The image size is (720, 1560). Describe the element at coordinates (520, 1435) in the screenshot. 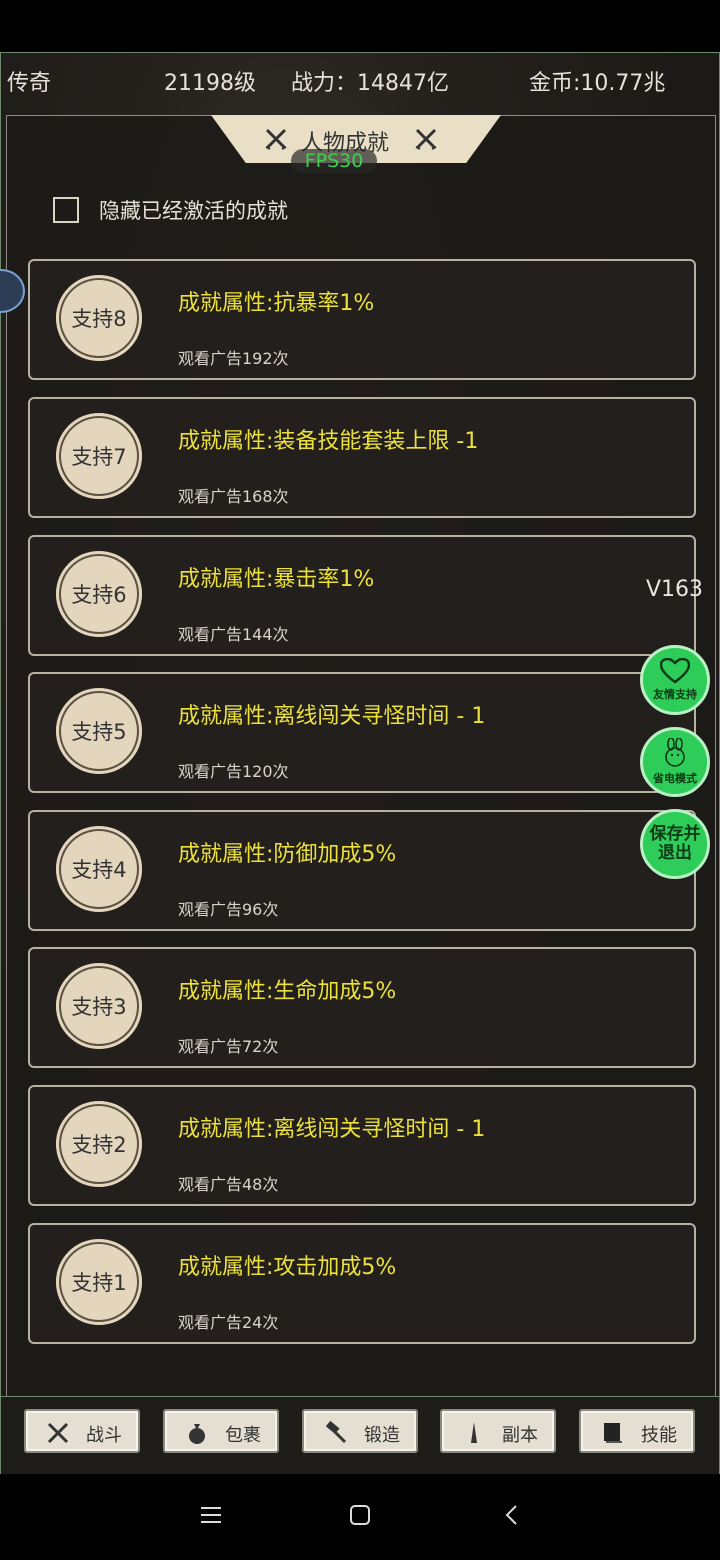

I see `nav-dungeon-label: 副本` at that location.